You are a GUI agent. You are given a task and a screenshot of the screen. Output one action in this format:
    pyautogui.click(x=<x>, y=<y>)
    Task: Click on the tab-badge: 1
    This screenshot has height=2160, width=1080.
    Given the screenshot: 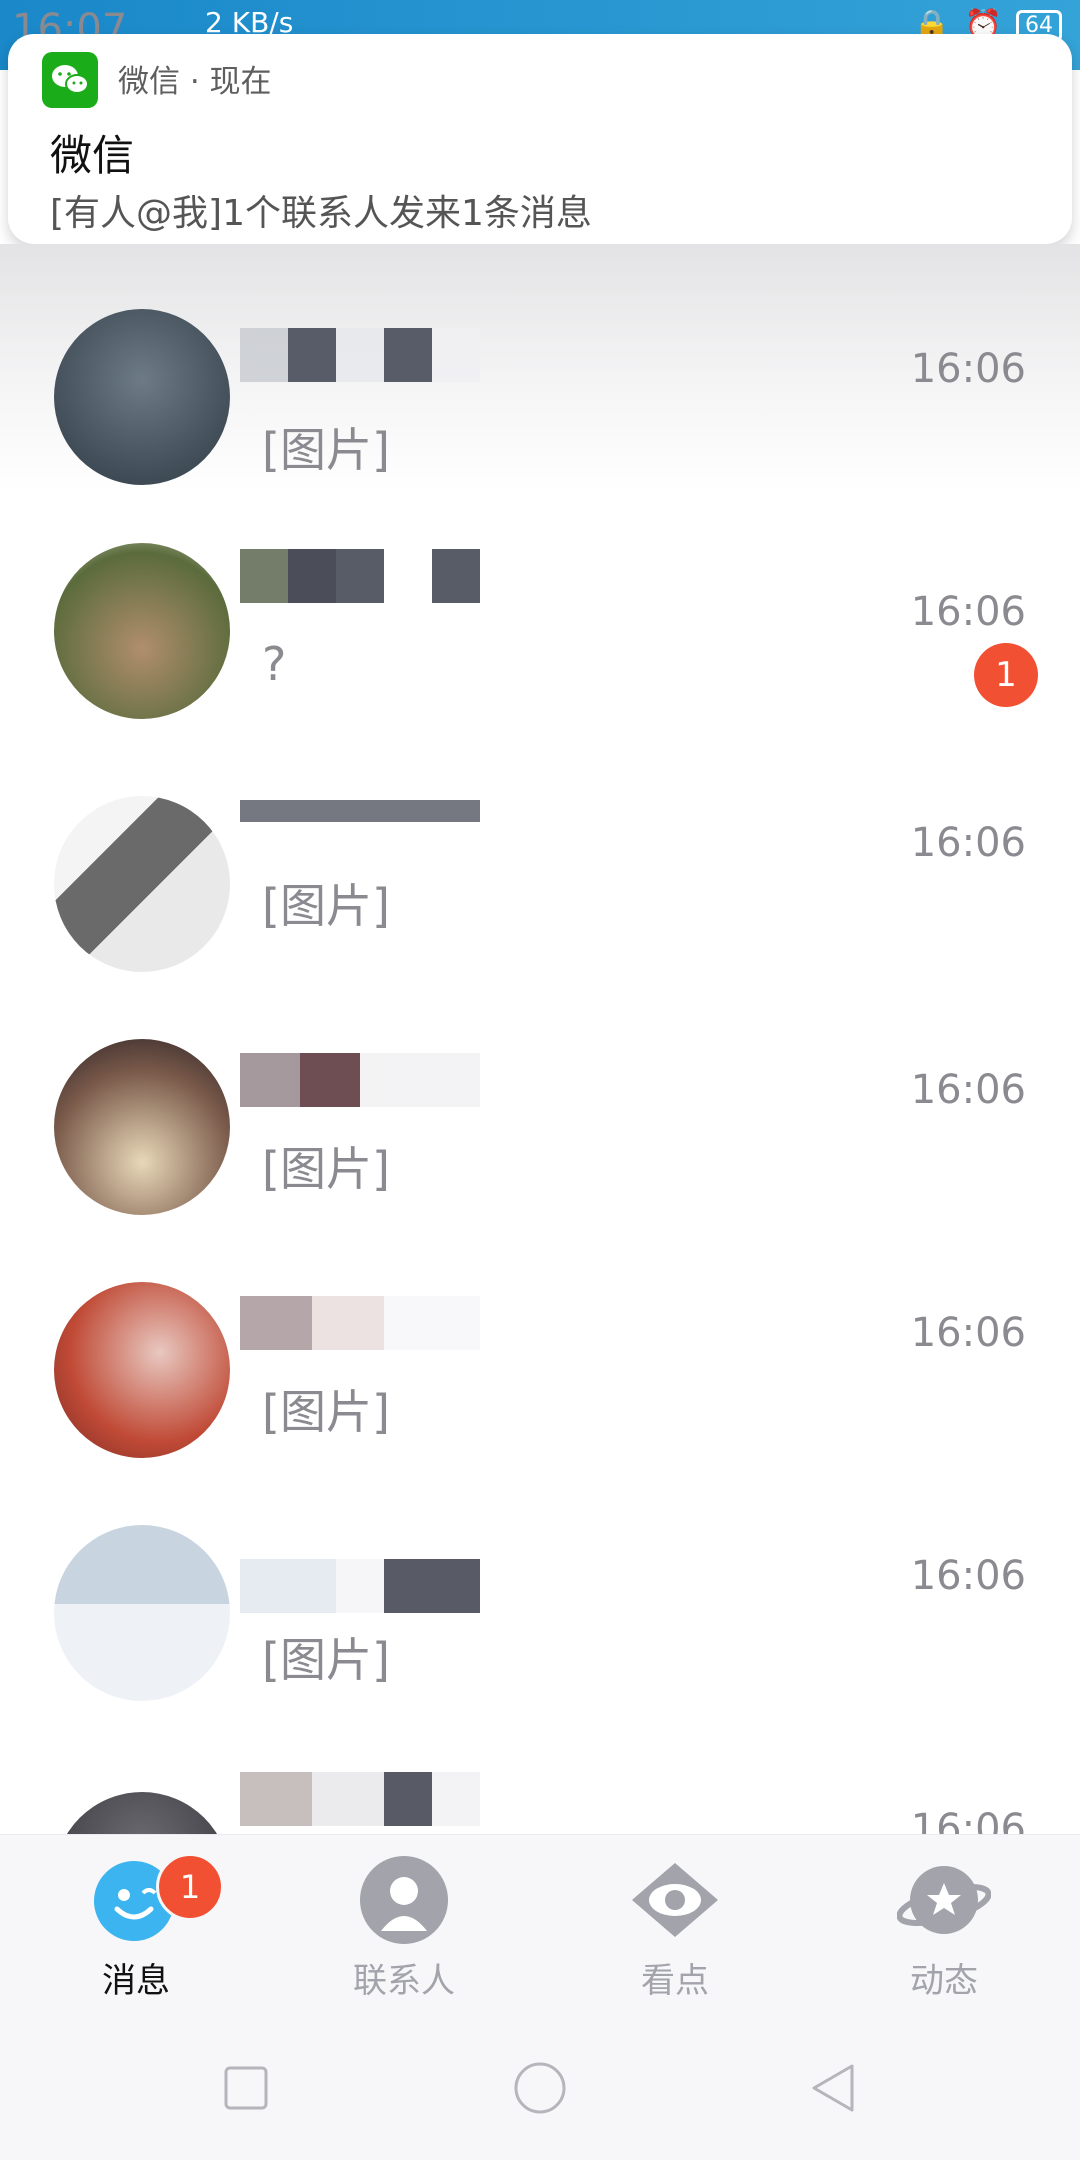 What is the action you would take?
    pyautogui.click(x=190, y=1887)
    